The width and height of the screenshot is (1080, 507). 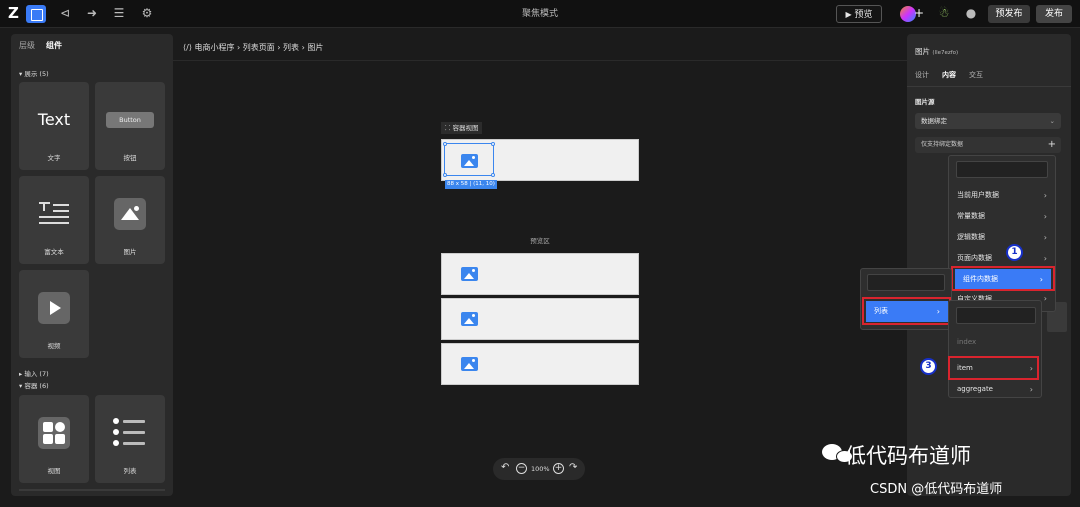 I want to click on component-text: Text 文字, so click(x=54, y=126).